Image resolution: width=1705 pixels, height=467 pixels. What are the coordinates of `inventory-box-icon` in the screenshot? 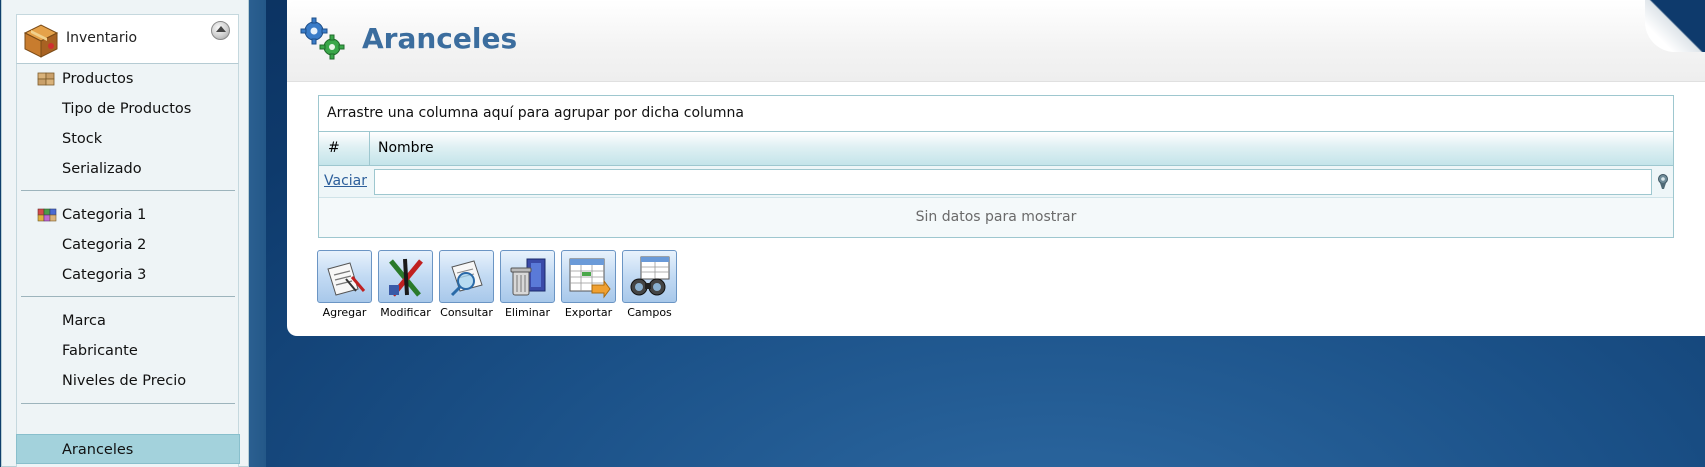 It's located at (41, 41).